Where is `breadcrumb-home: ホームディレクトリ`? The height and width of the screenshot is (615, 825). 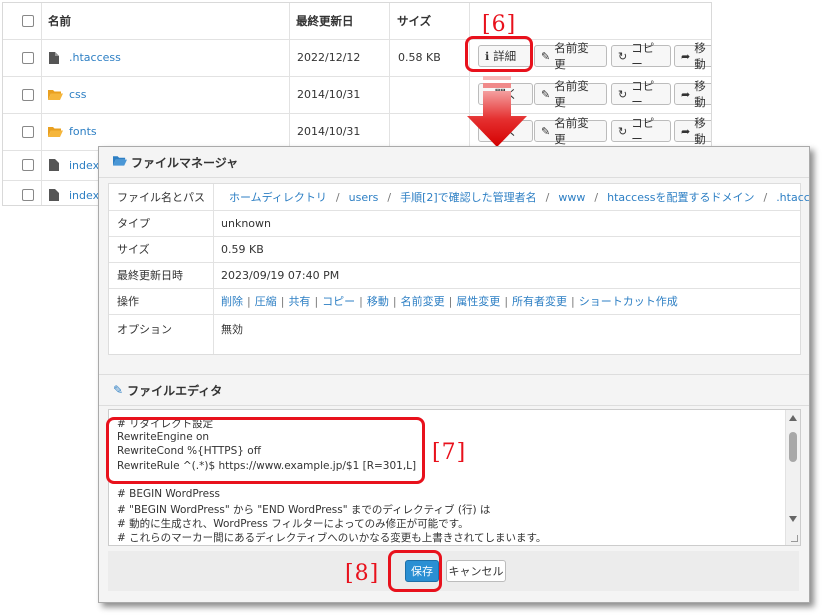
breadcrumb-home: ホームディレクトリ is located at coordinates (278, 197).